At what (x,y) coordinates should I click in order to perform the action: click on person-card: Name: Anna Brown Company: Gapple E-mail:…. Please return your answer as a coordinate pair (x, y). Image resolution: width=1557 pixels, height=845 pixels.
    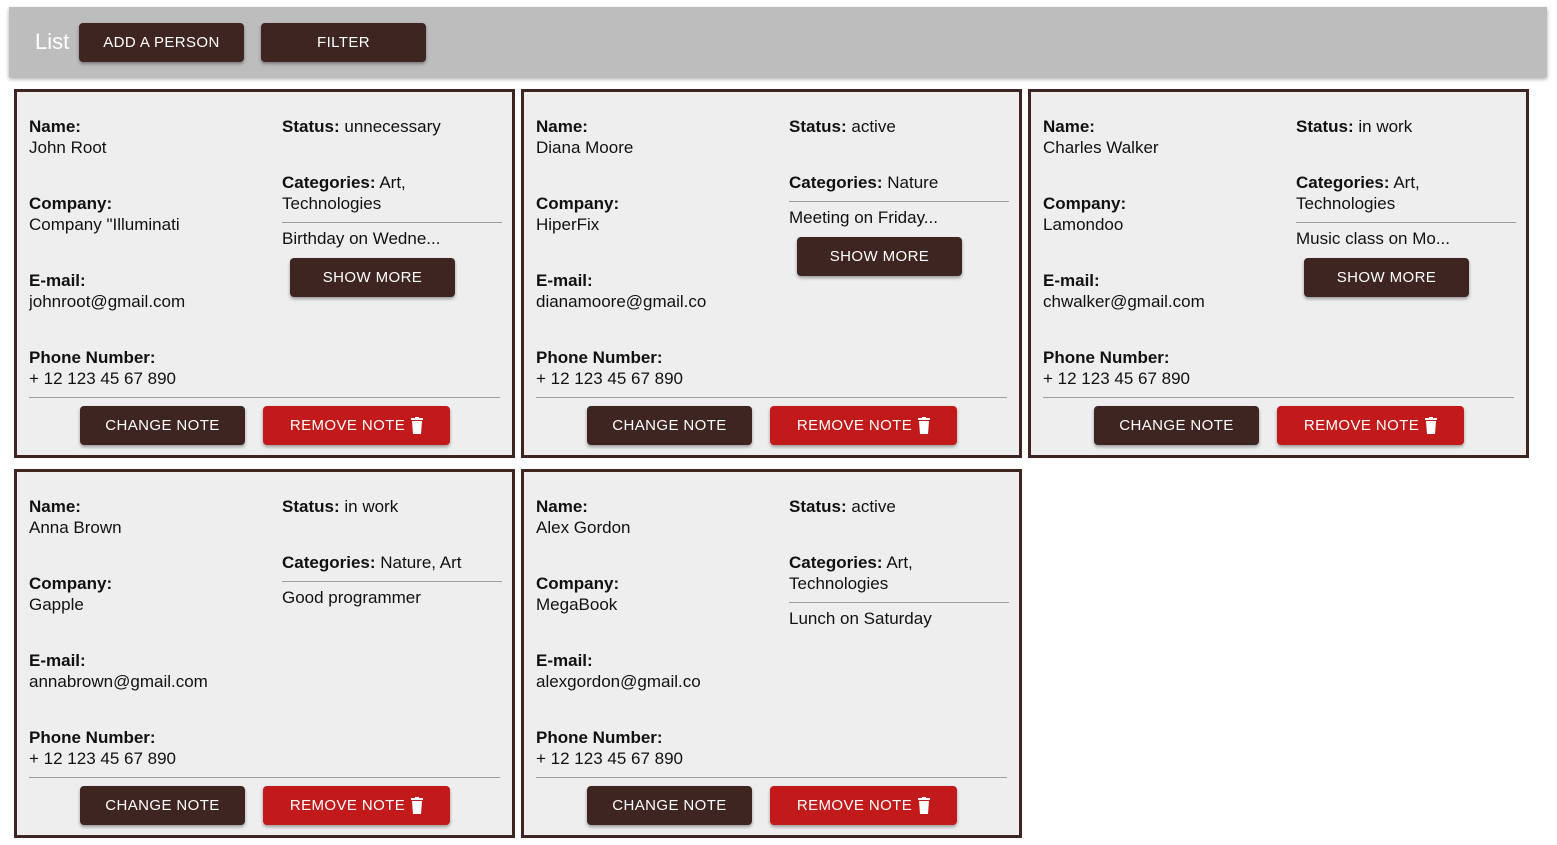
    Looking at the image, I should click on (264, 653).